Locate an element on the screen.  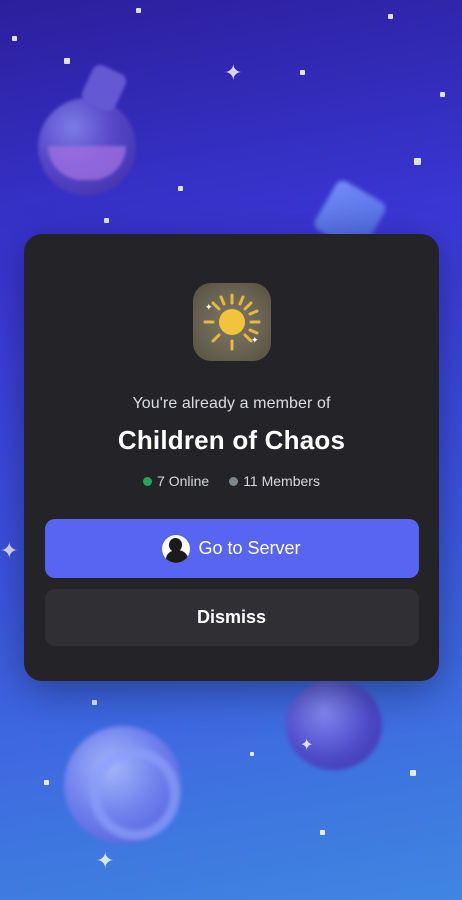
sun-icon: ✦ ✦ is located at coordinates (231, 322).